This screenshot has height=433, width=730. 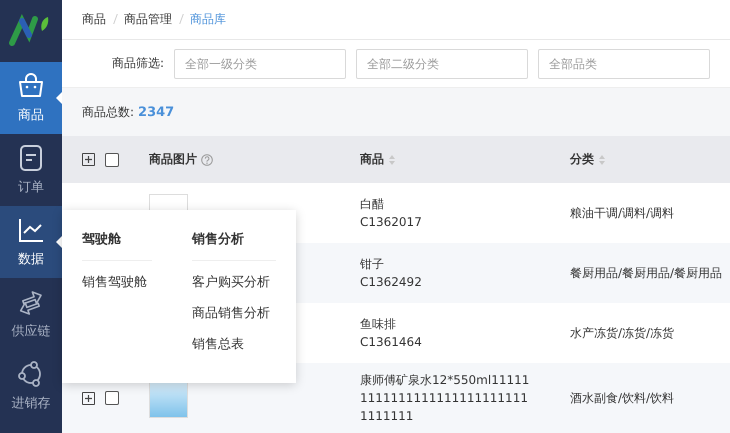 I want to click on help-icon, so click(x=207, y=160).